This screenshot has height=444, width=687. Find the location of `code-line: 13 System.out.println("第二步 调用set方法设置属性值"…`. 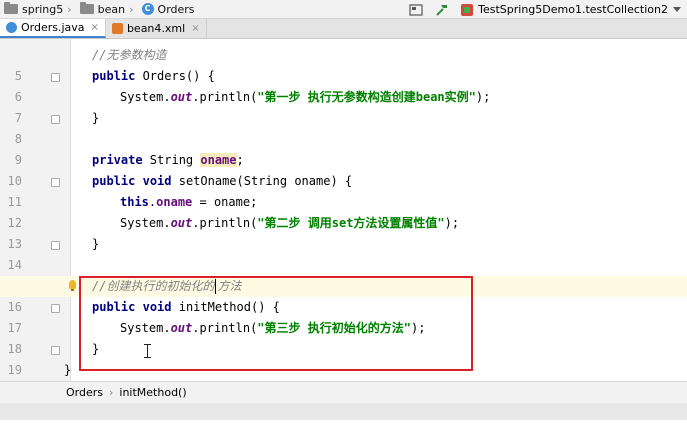

code-line: 13 System.out.println("第二步 调用set方法设置属性值"… is located at coordinates (343, 232).